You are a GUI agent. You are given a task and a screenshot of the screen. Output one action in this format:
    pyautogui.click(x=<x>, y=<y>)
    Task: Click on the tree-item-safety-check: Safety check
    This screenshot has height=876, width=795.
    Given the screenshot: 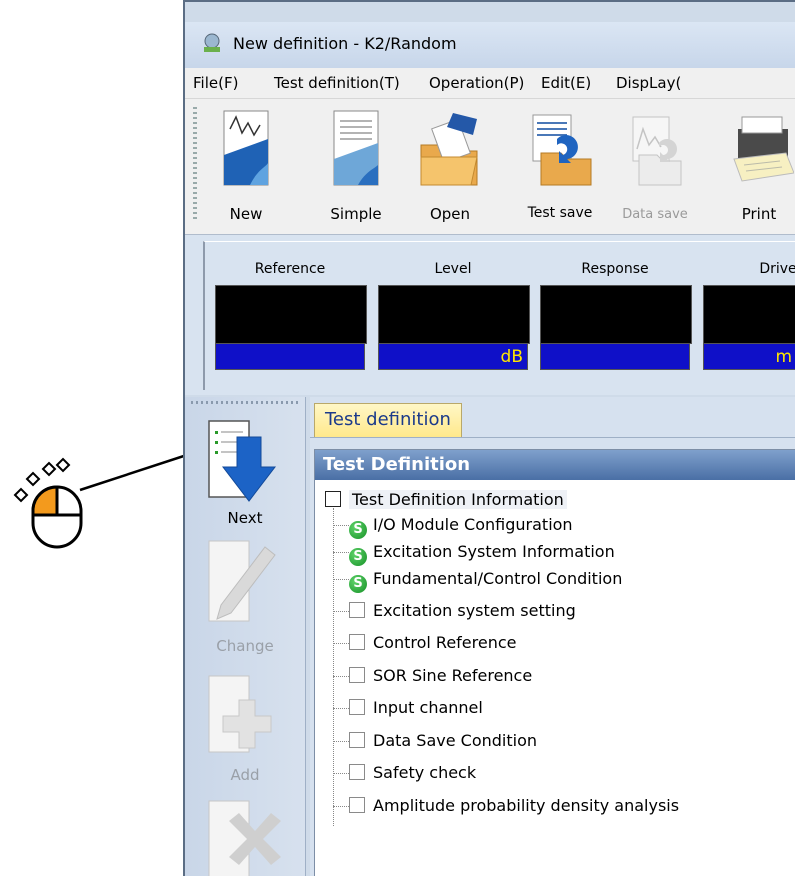 What is the action you would take?
    pyautogui.click(x=404, y=773)
    